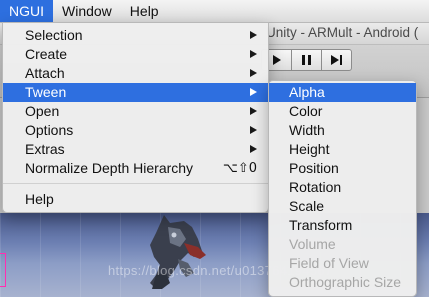  Describe the element at coordinates (345, 282) in the screenshot. I see `submenu-item-orthographic-size: Orthographic Size` at that location.